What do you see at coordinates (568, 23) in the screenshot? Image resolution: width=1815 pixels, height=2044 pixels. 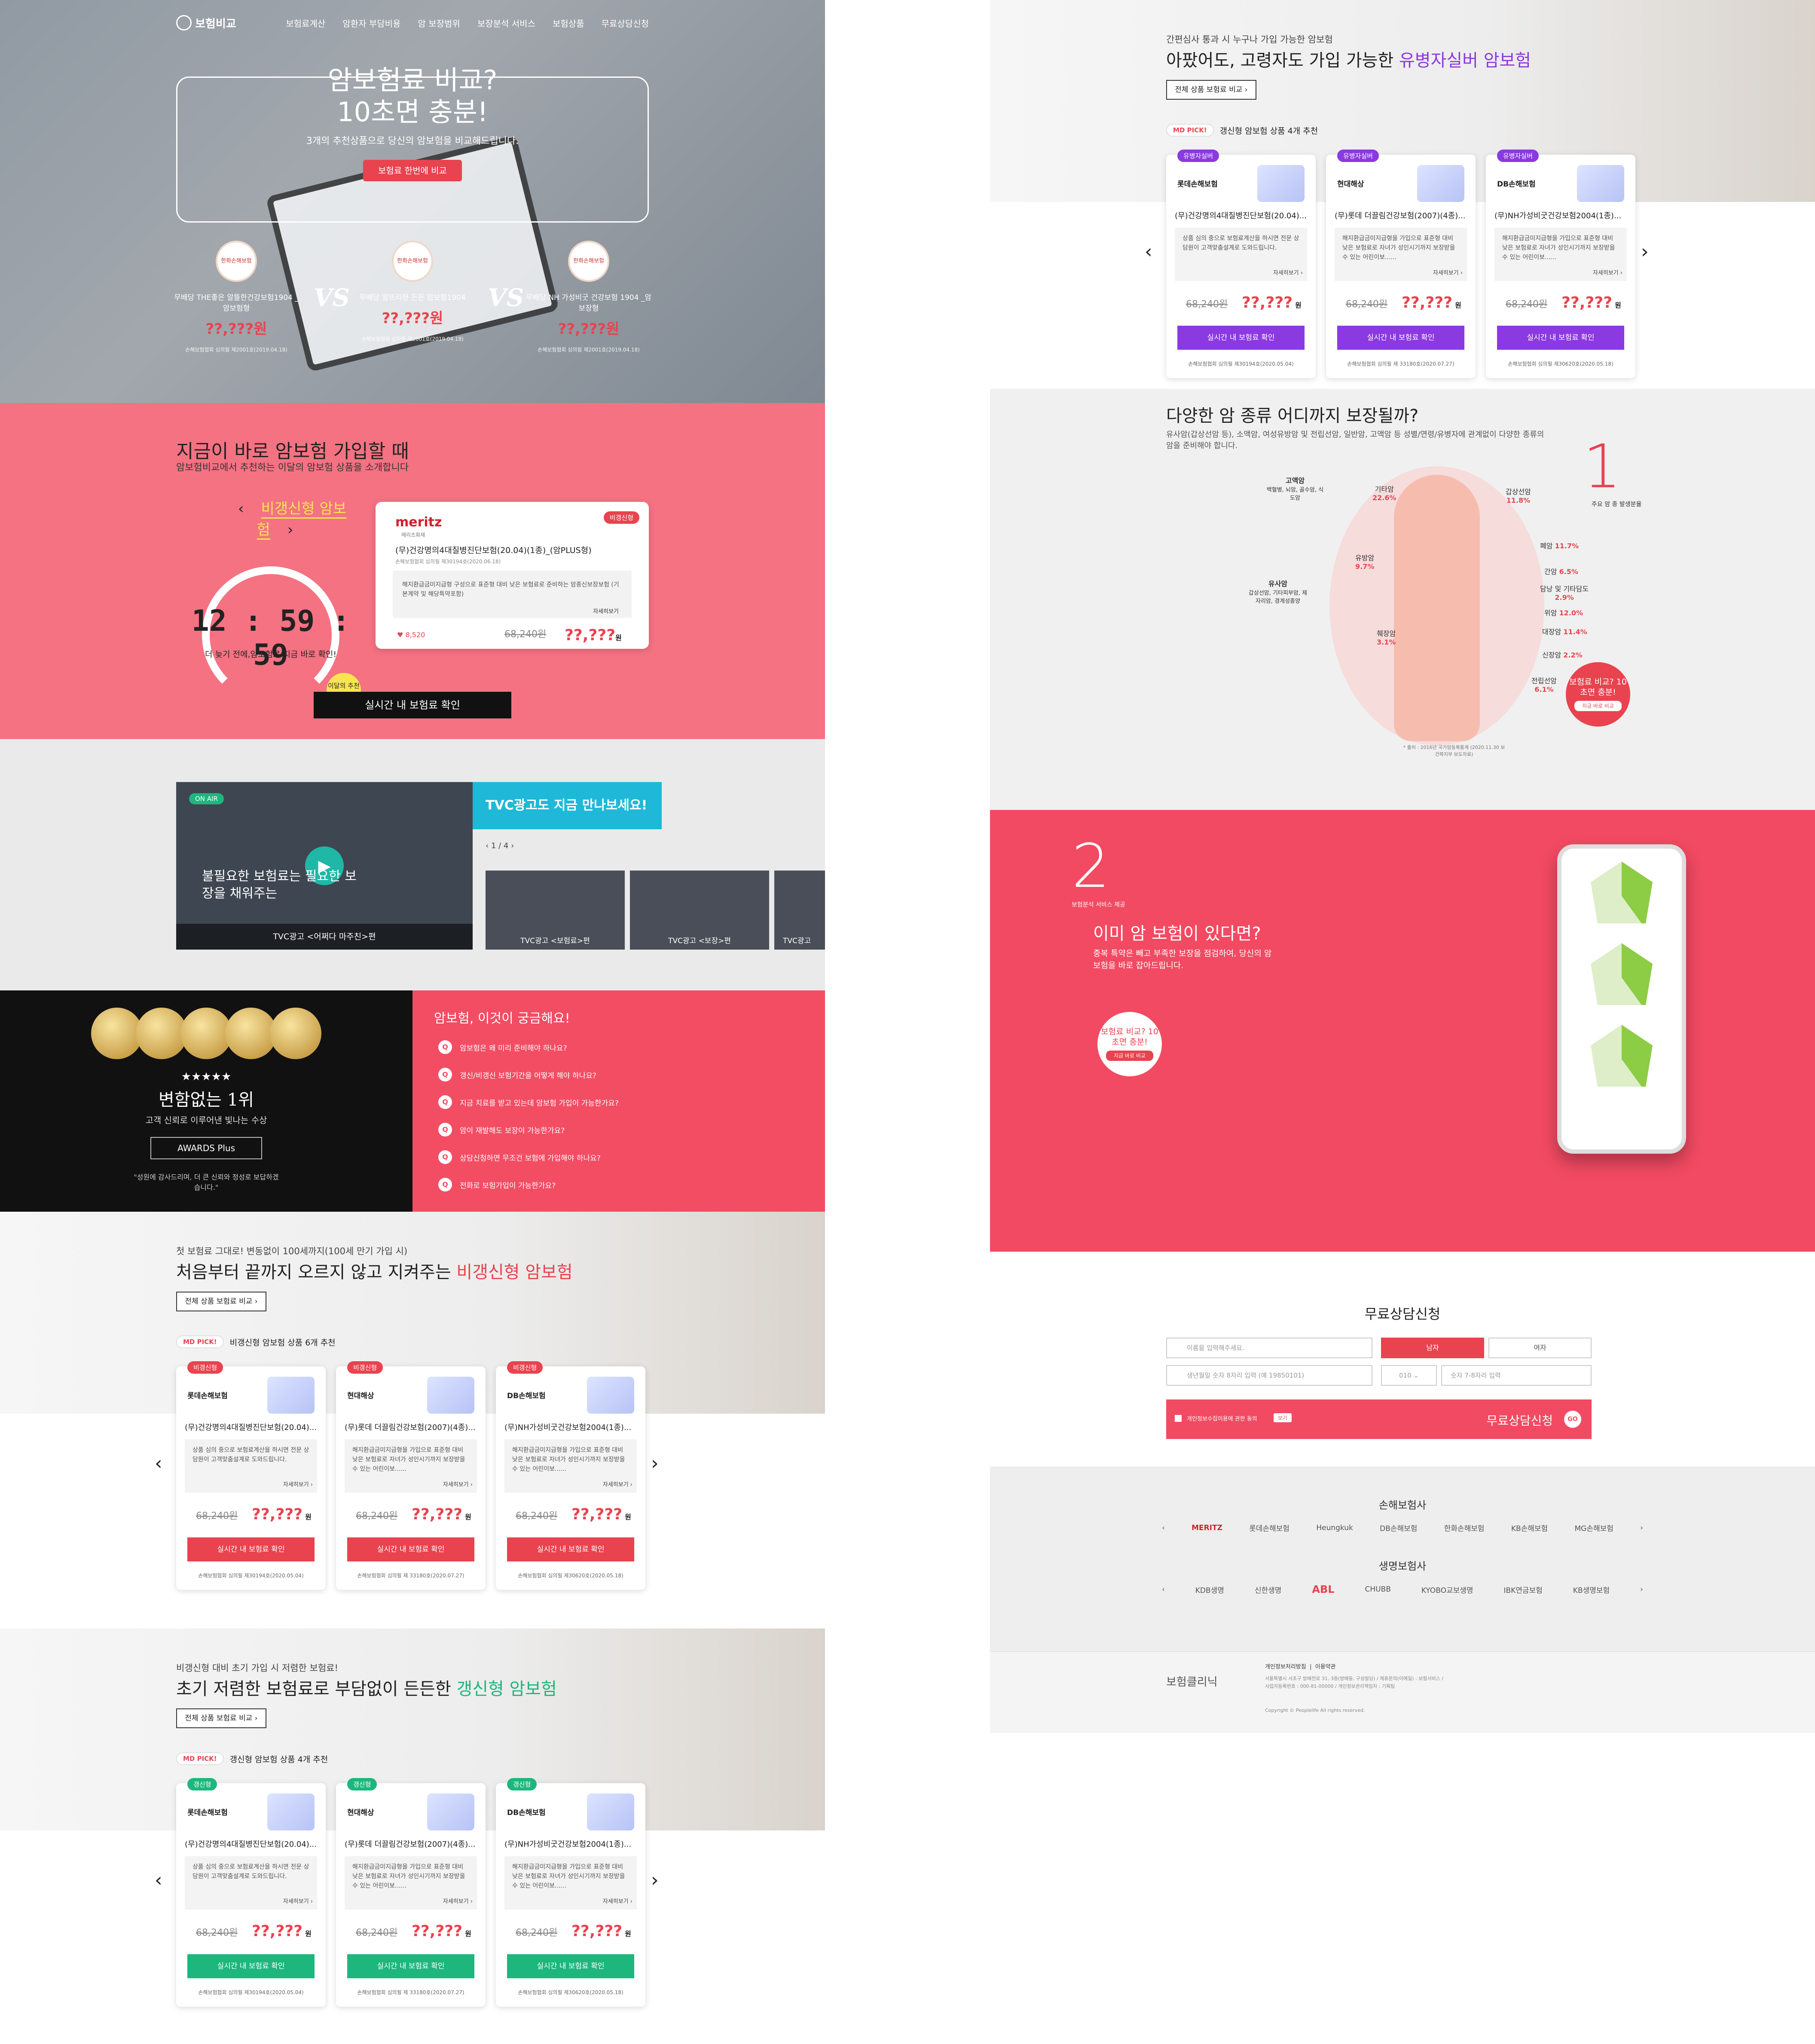 I see `nav-item-products: 보험상품` at bounding box center [568, 23].